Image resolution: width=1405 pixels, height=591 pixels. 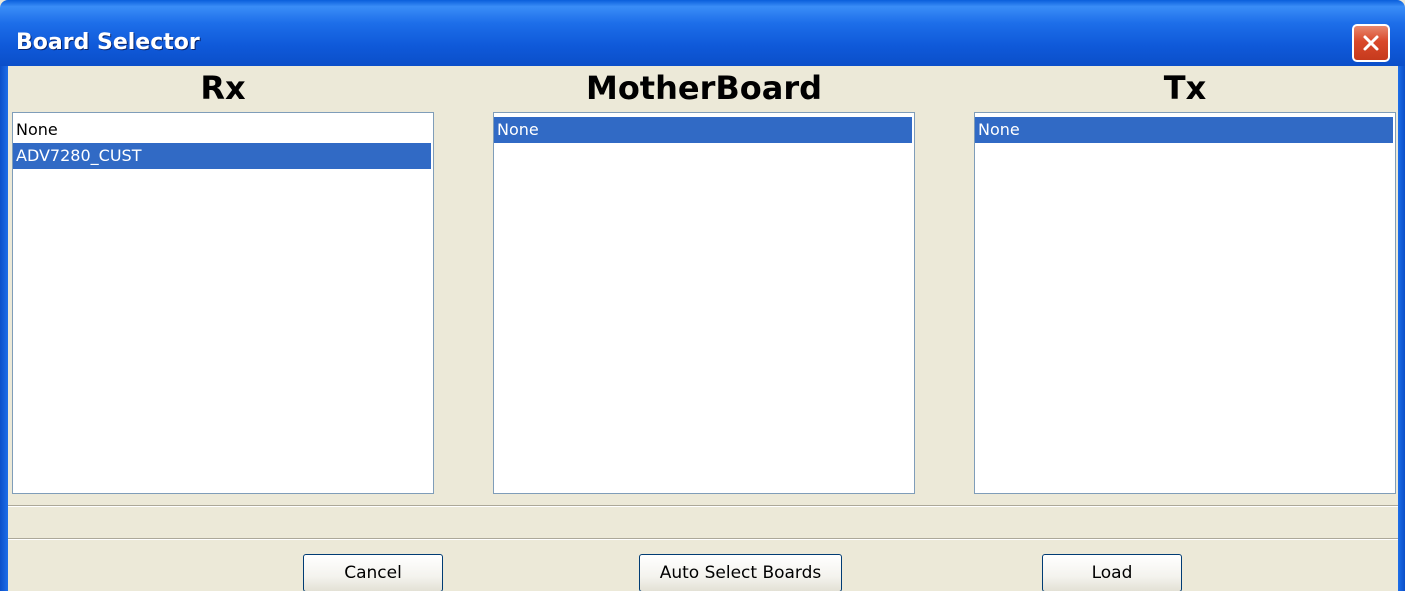 I want to click on close-icon, so click(x=1371, y=43).